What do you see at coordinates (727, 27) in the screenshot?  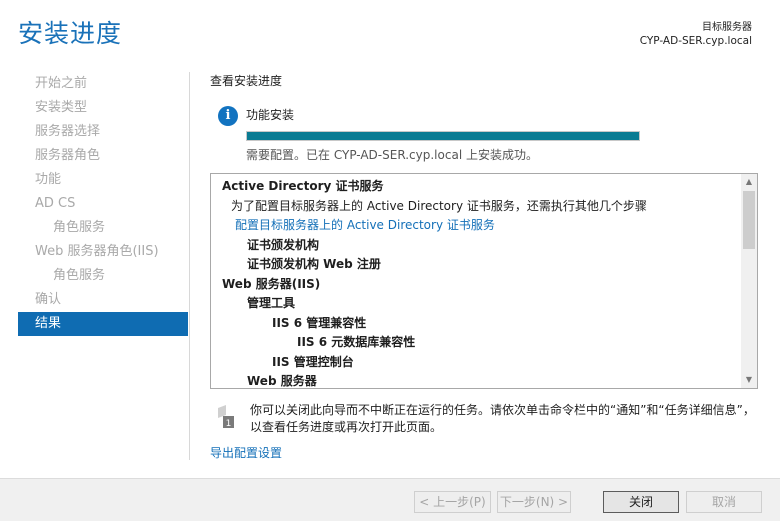 I see `target-server-label: 目标服务器` at bounding box center [727, 27].